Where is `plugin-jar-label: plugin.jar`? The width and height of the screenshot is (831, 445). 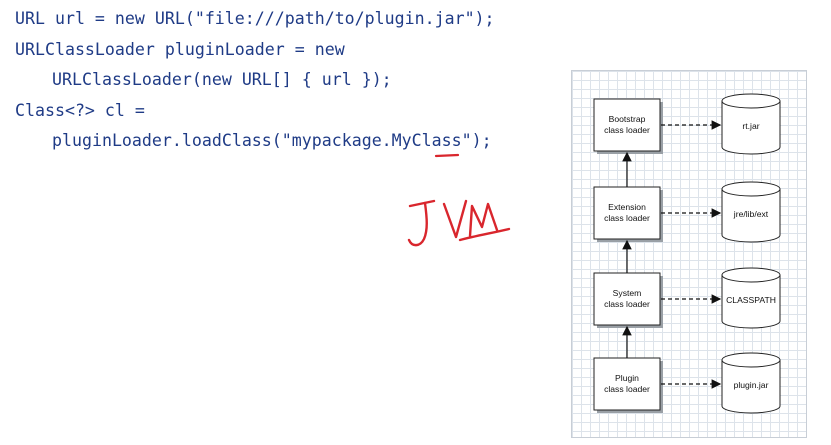
plugin-jar-label: plugin.jar is located at coordinates (751, 385).